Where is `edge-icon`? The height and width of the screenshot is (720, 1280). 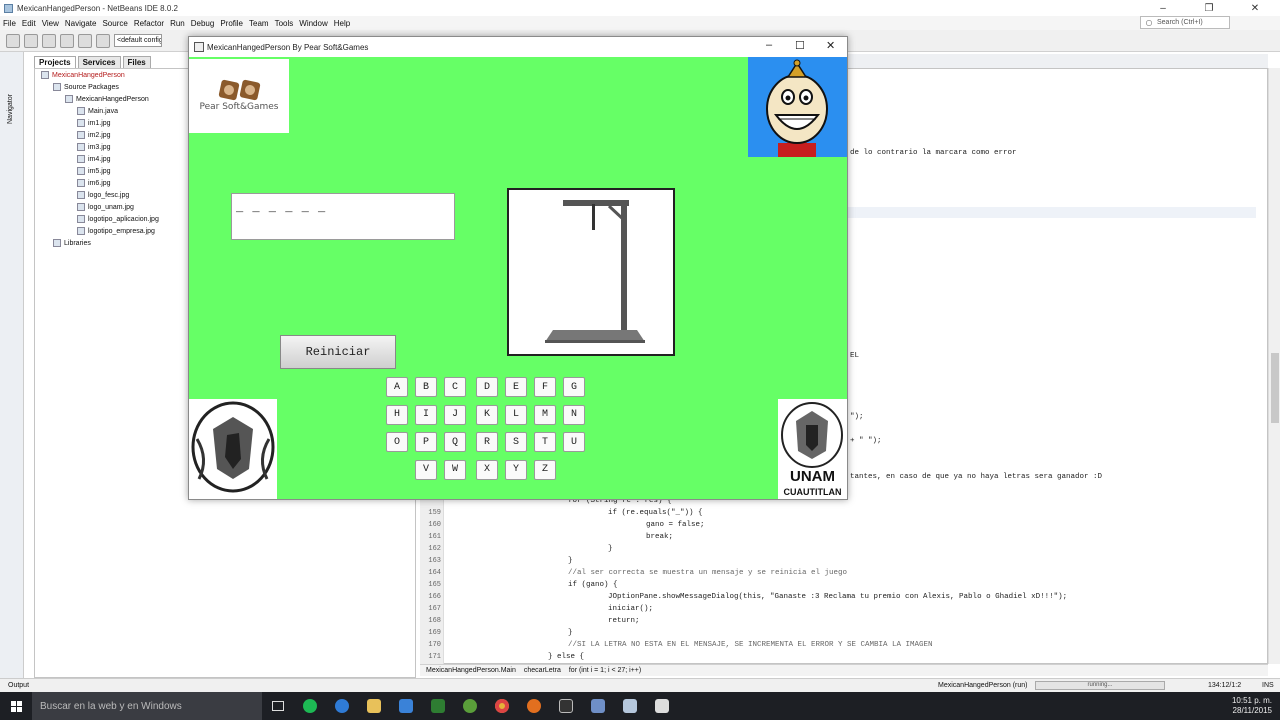
edge-icon is located at coordinates (342, 706).